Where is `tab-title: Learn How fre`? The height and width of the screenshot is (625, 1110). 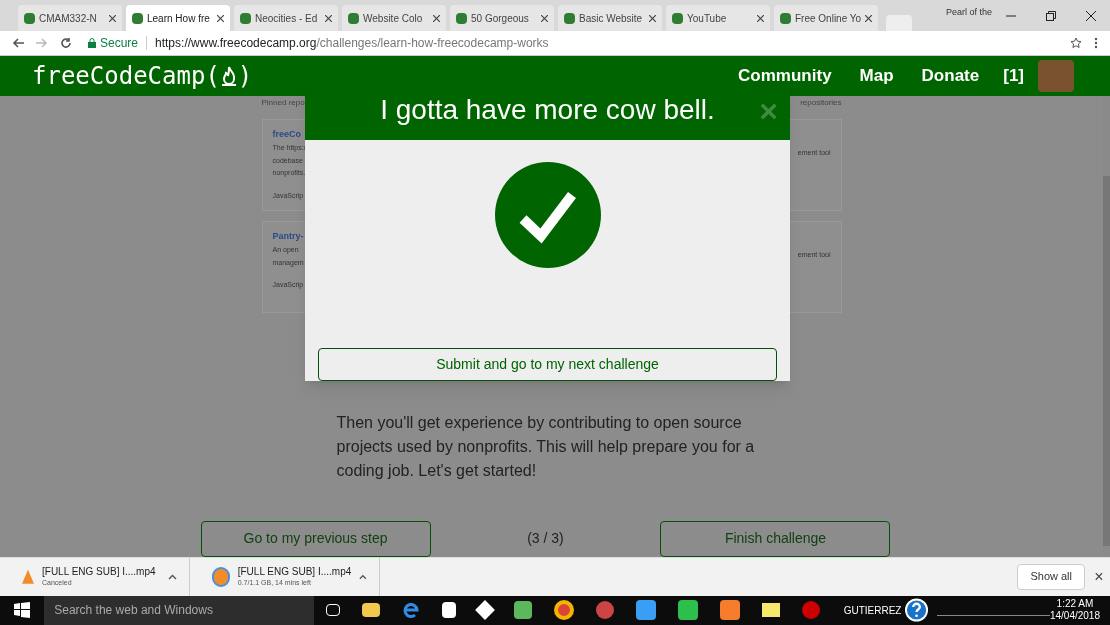
tab-title: Learn How fre is located at coordinates (179, 18).